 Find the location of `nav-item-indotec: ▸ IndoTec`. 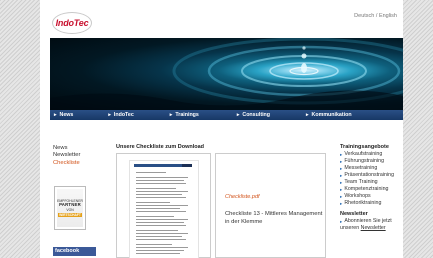

nav-item-indotec: ▸ IndoTec is located at coordinates (120, 115).